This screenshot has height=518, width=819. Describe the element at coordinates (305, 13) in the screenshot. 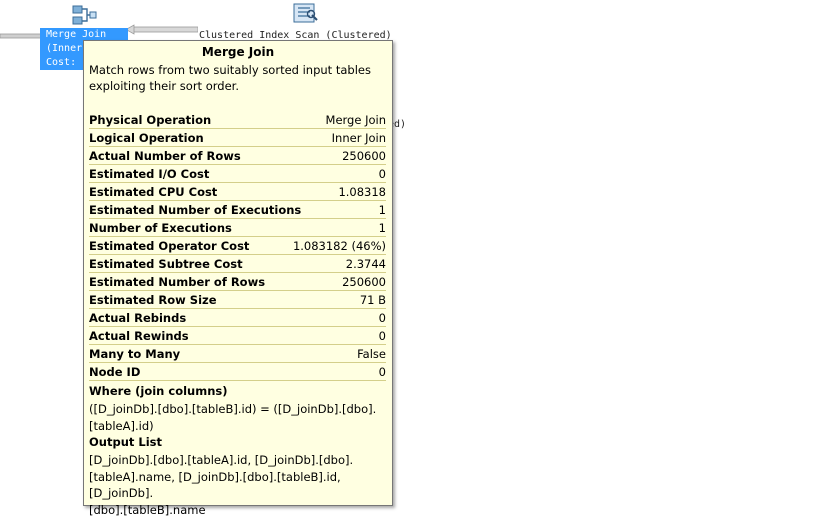

I see `clustered-index-scan-icon` at that location.